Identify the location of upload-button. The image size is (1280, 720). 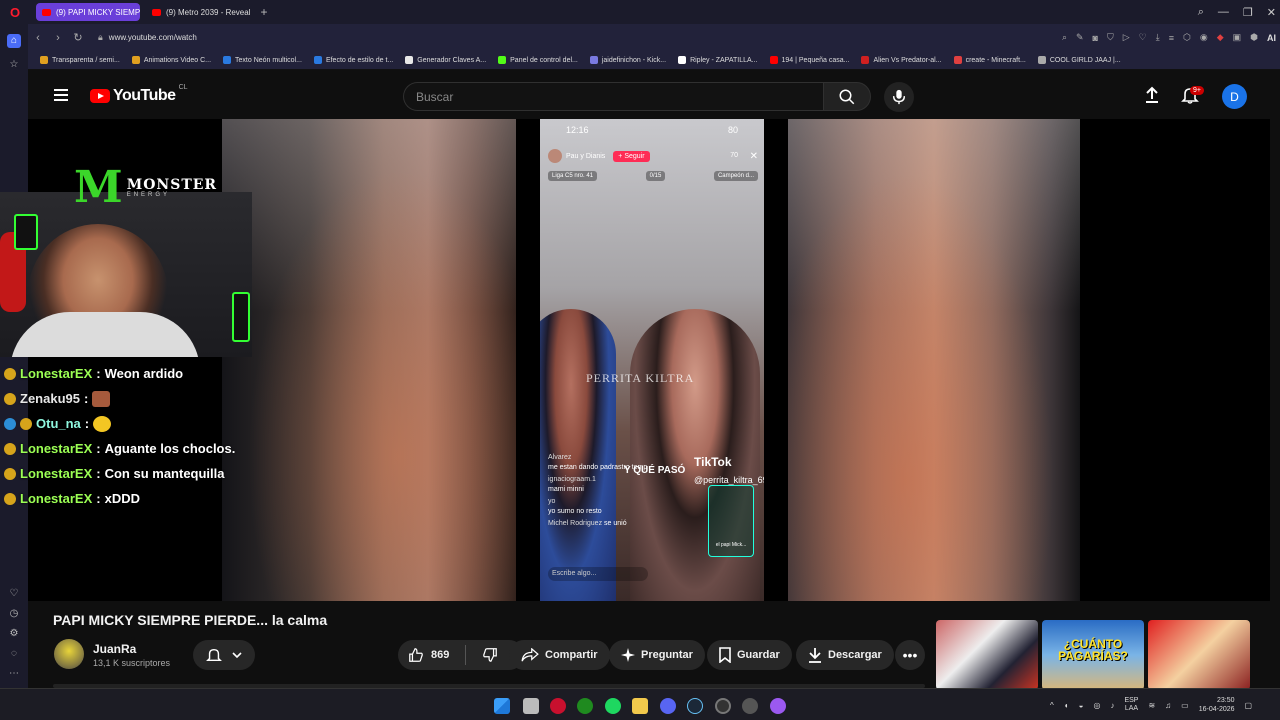
(1152, 95).